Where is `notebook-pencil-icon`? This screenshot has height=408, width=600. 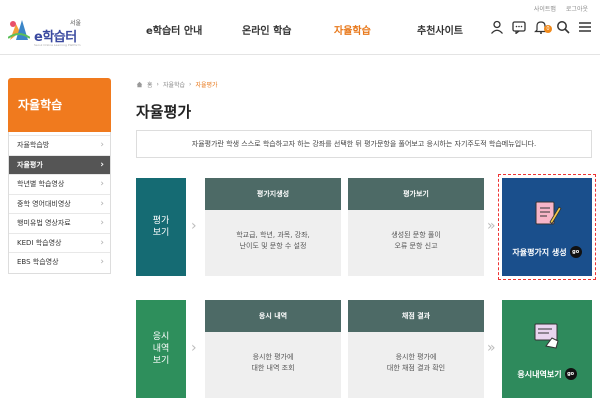
notebook-pencil-icon is located at coordinates (548, 213).